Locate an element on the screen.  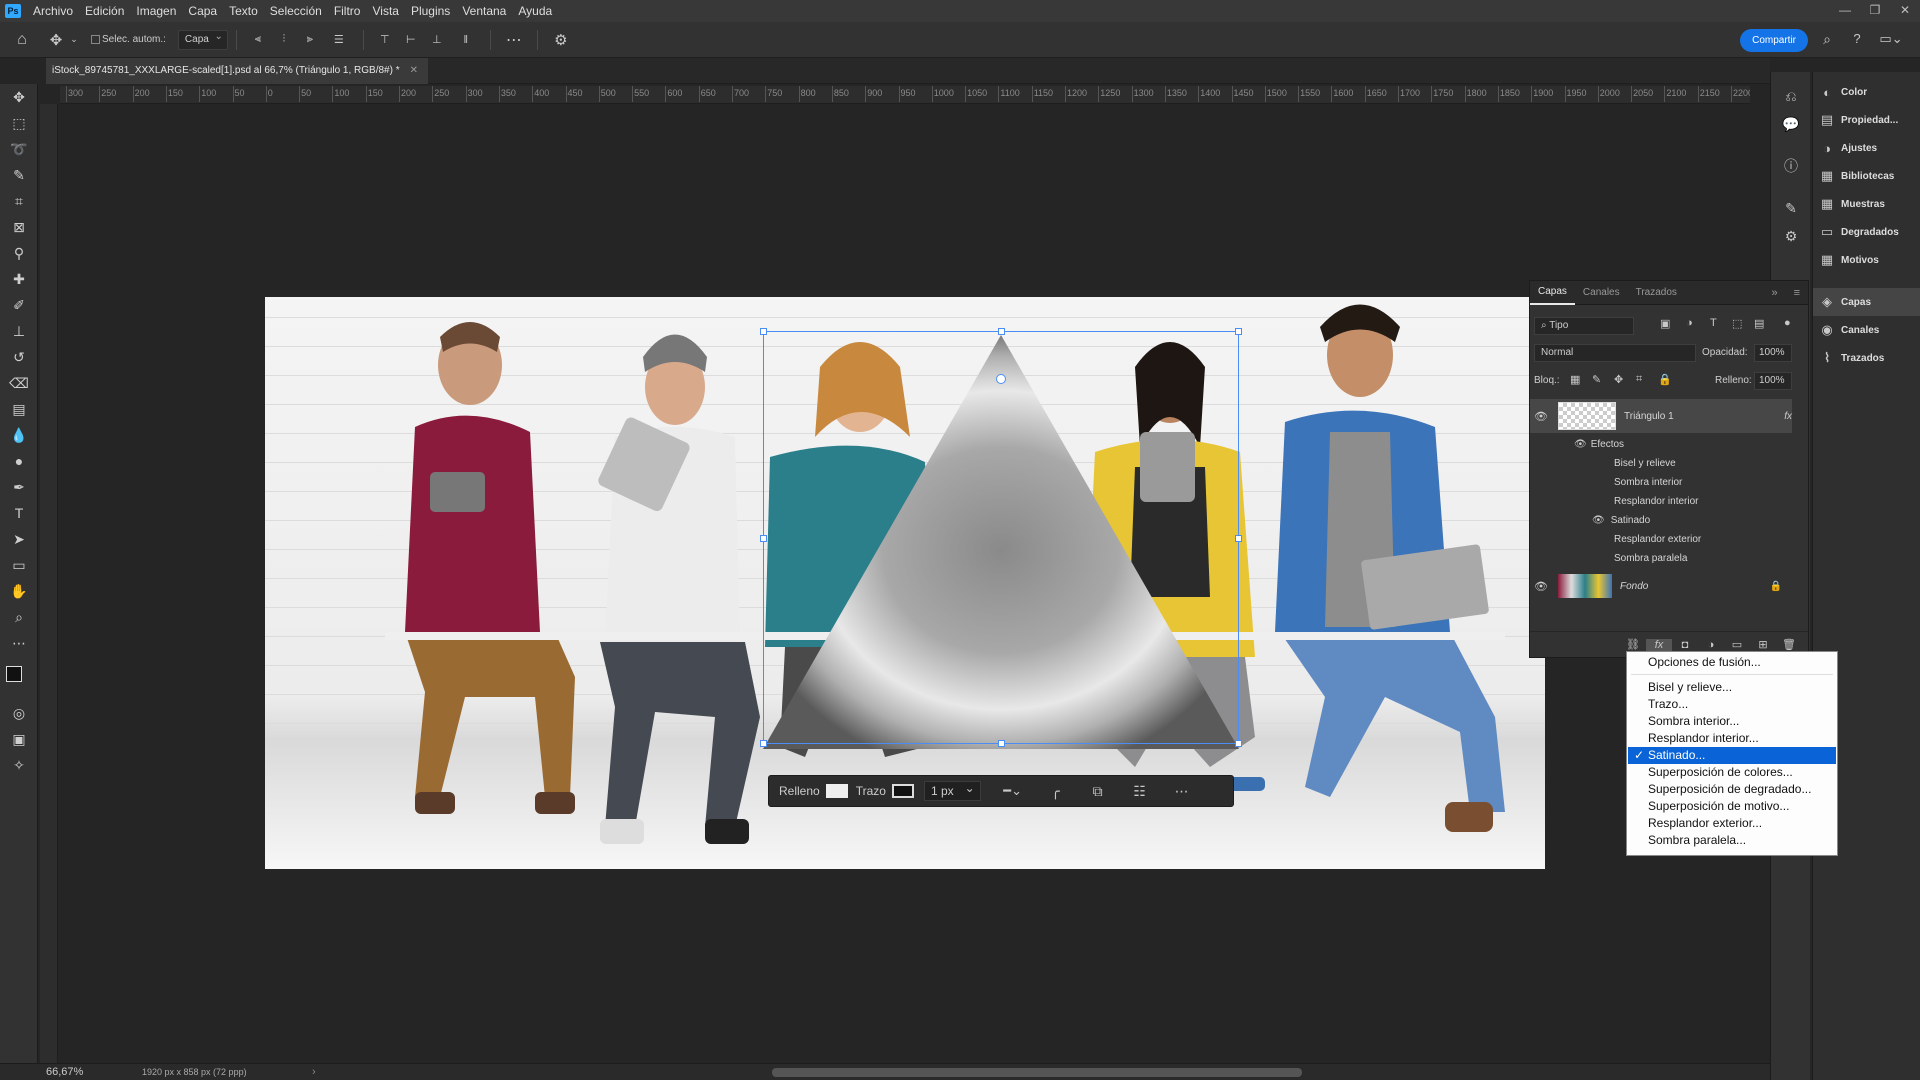
horizontal-scrollbar is located at coordinates (1037, 1072).